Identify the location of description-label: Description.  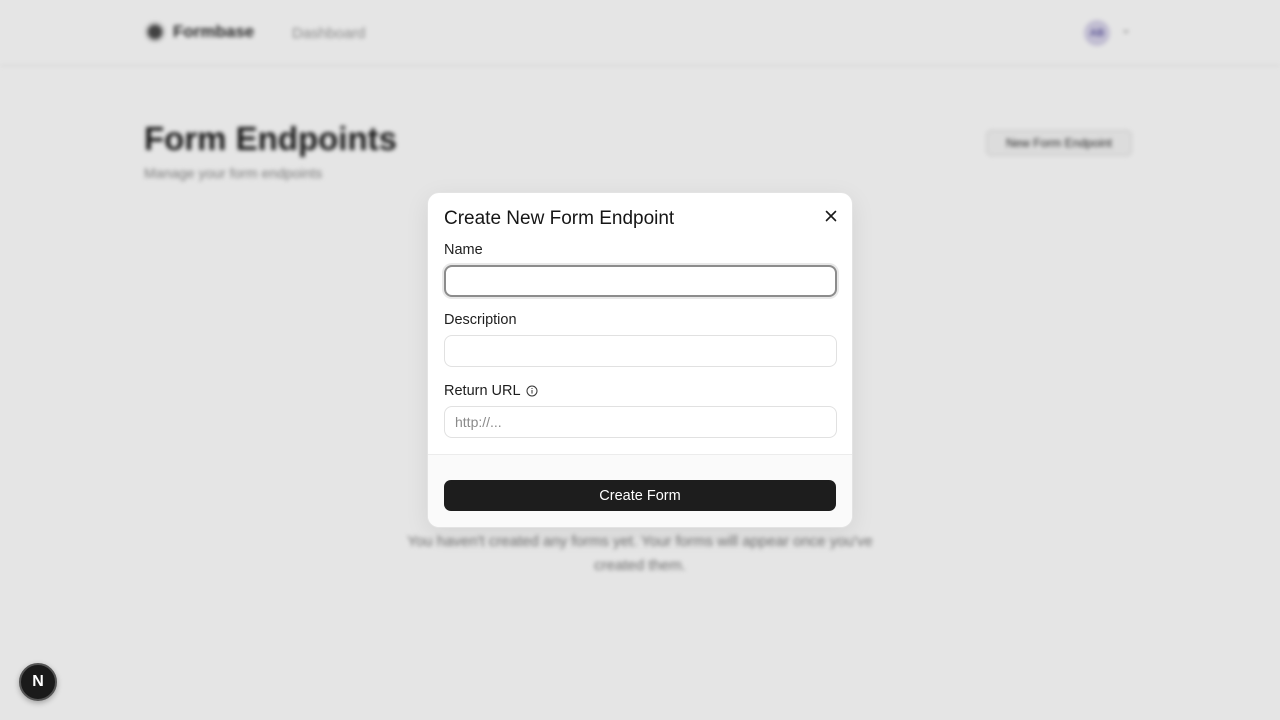
(480, 320).